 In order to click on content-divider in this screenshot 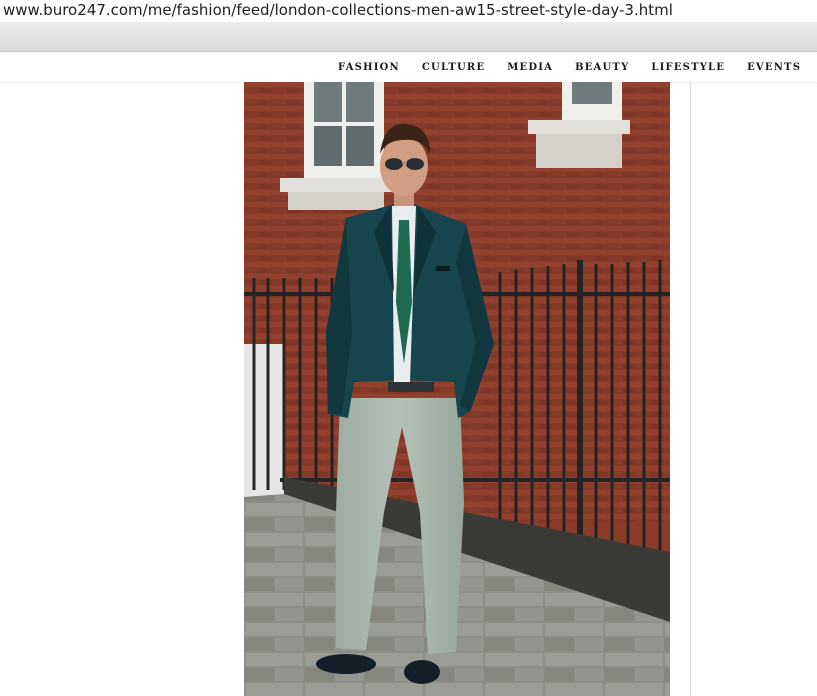, I will do `click(690, 389)`.